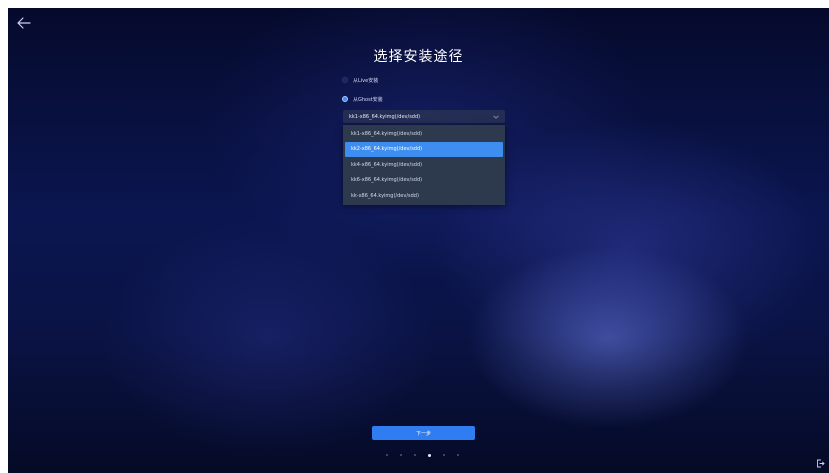 The image size is (829, 473). I want to click on radio-label: 从Live安装, so click(366, 80).